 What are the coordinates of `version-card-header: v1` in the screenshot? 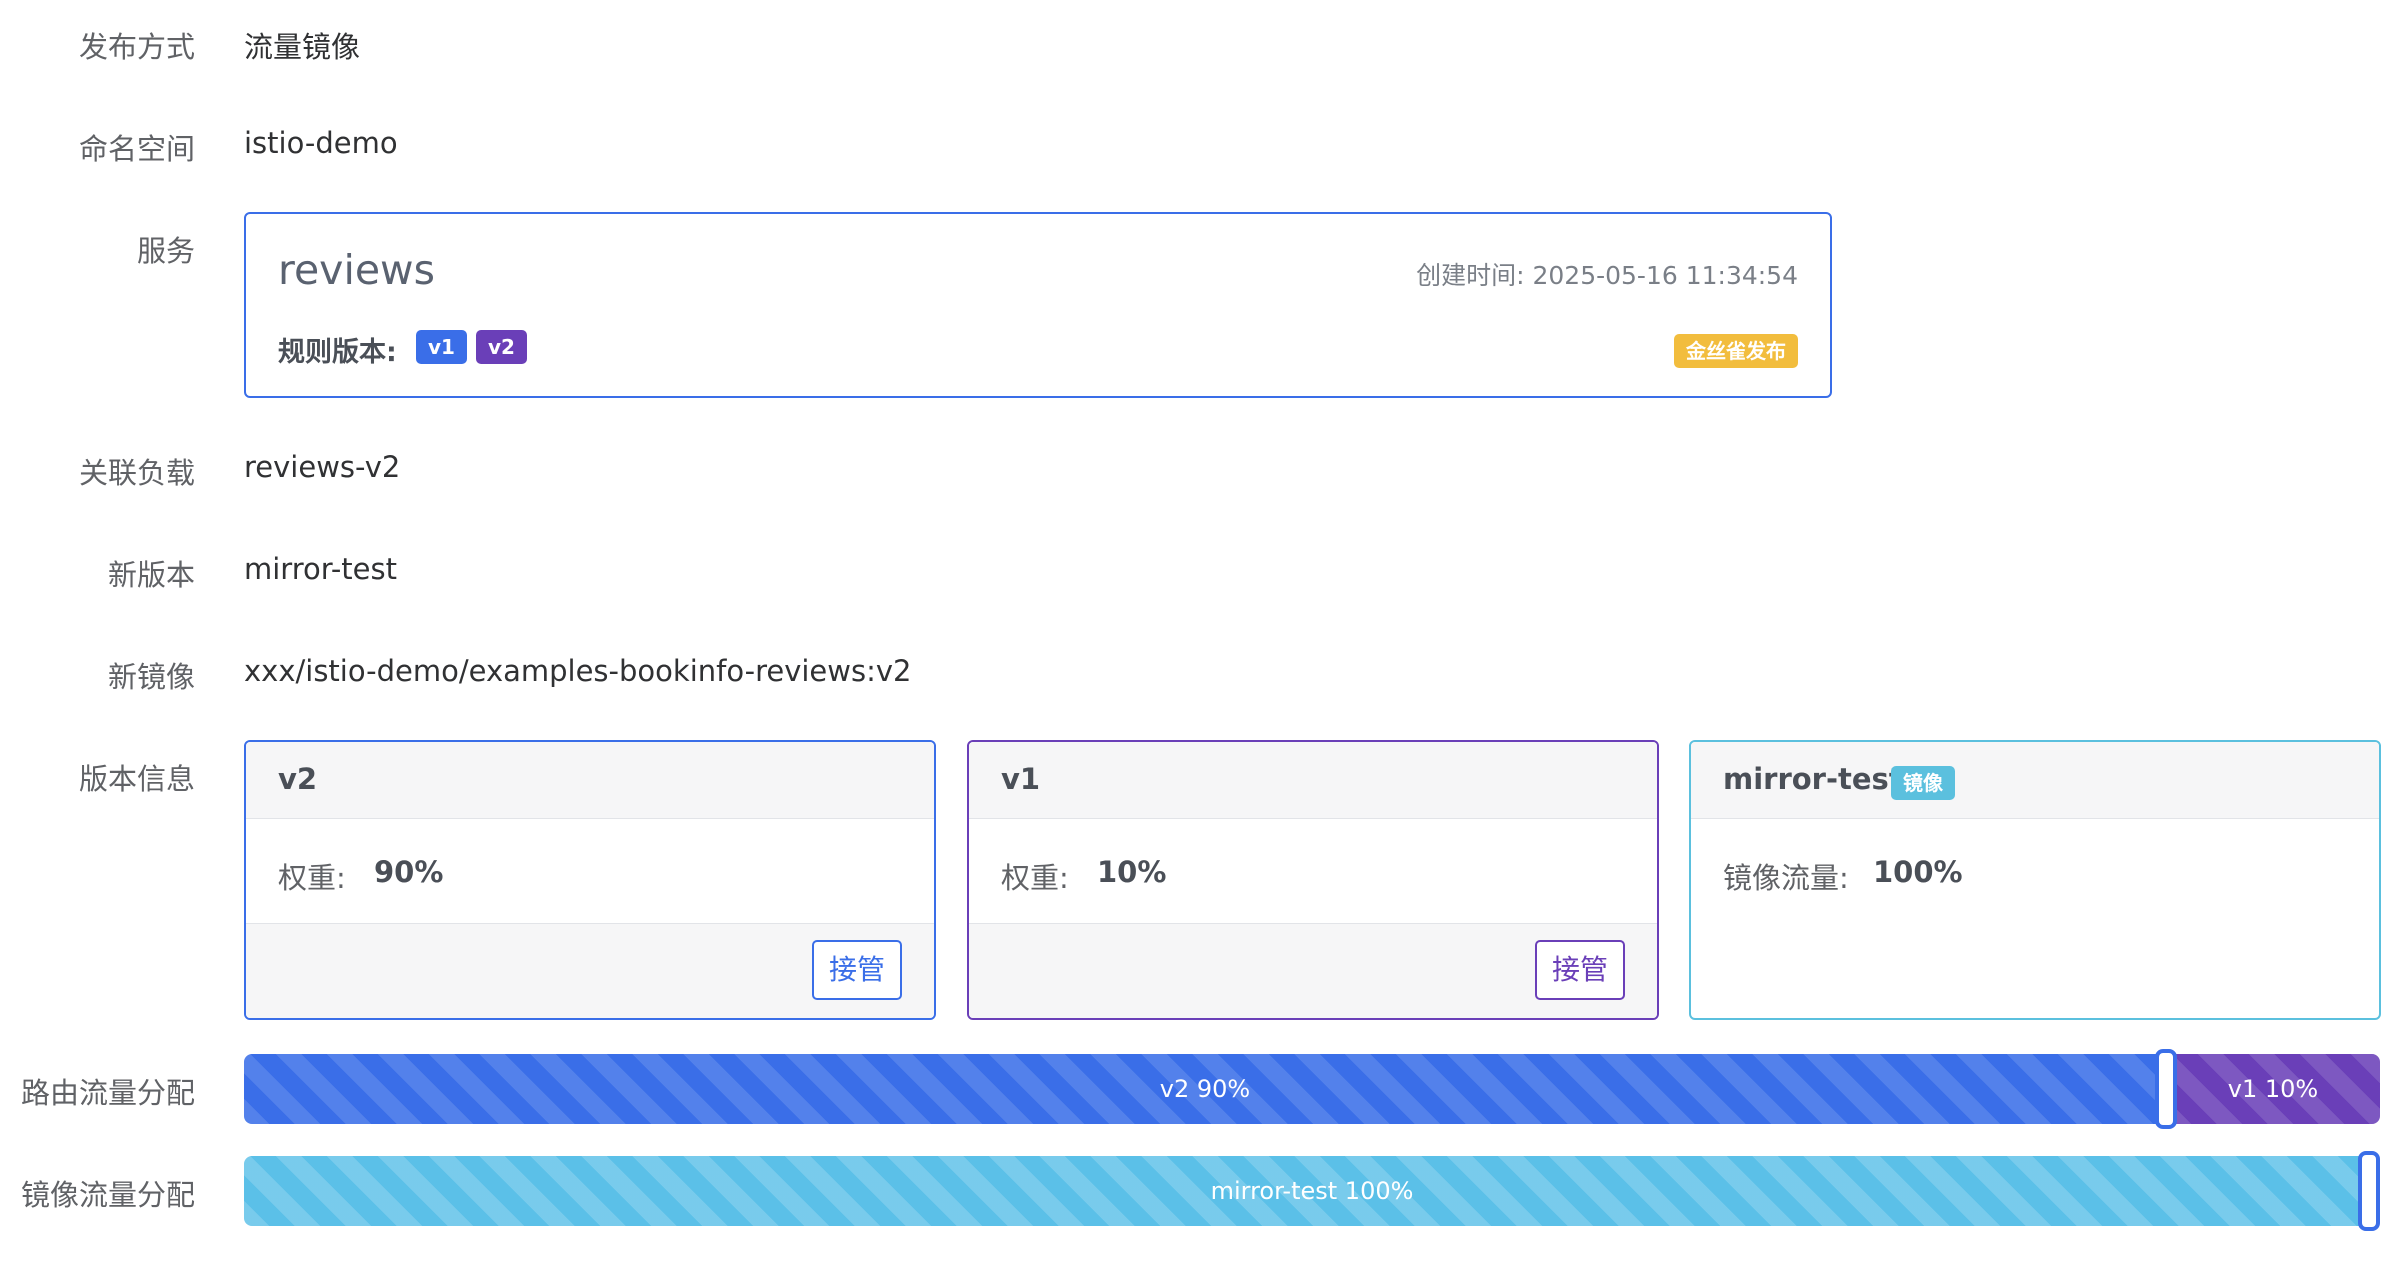 It's located at (1313, 780).